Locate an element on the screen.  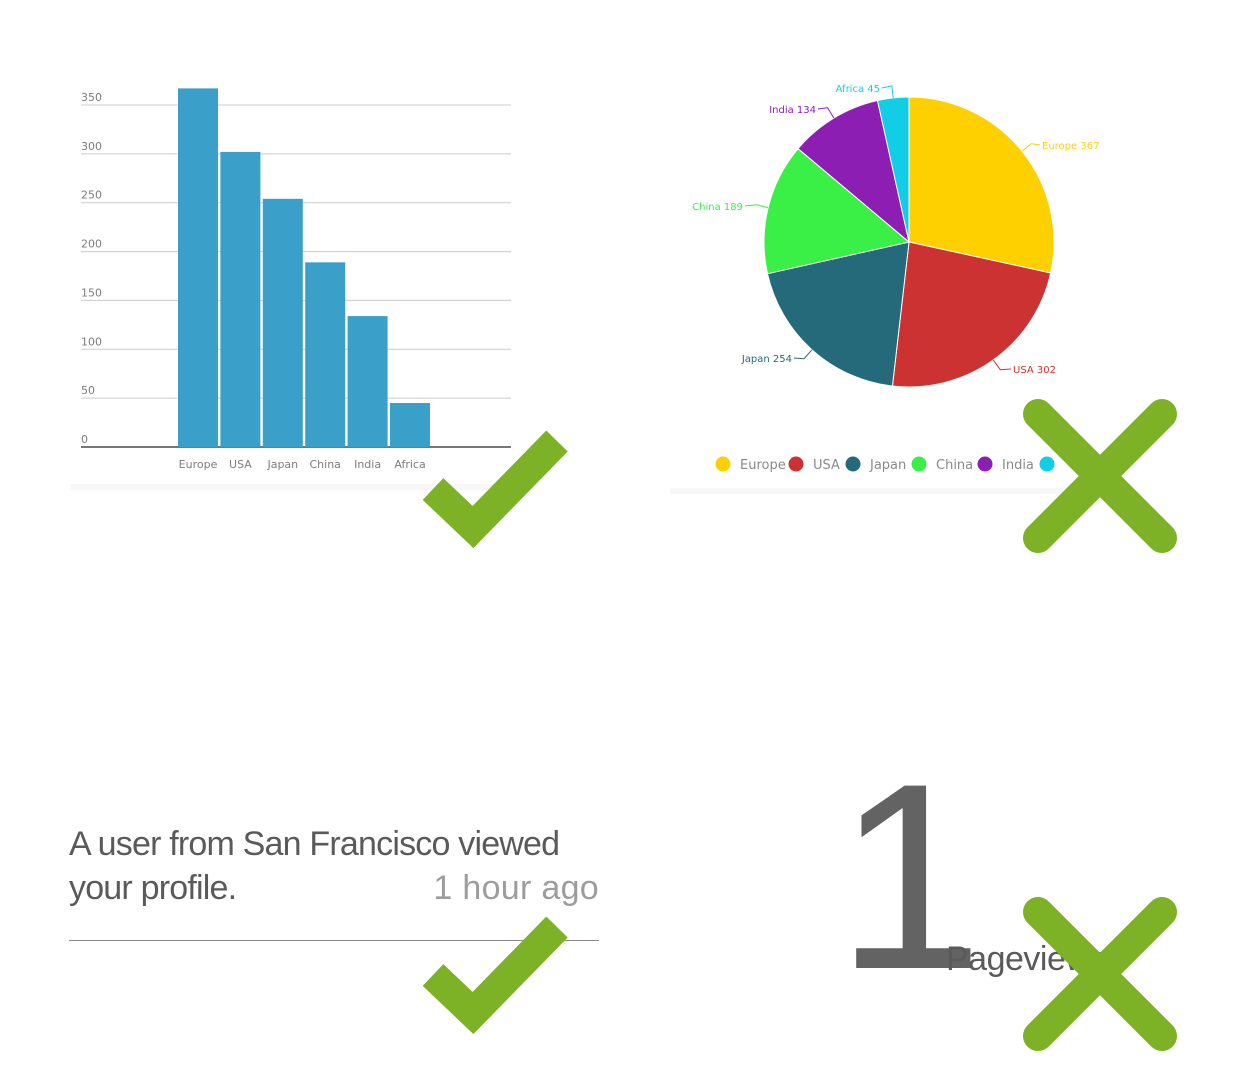
bar-japan is located at coordinates (282, 322).